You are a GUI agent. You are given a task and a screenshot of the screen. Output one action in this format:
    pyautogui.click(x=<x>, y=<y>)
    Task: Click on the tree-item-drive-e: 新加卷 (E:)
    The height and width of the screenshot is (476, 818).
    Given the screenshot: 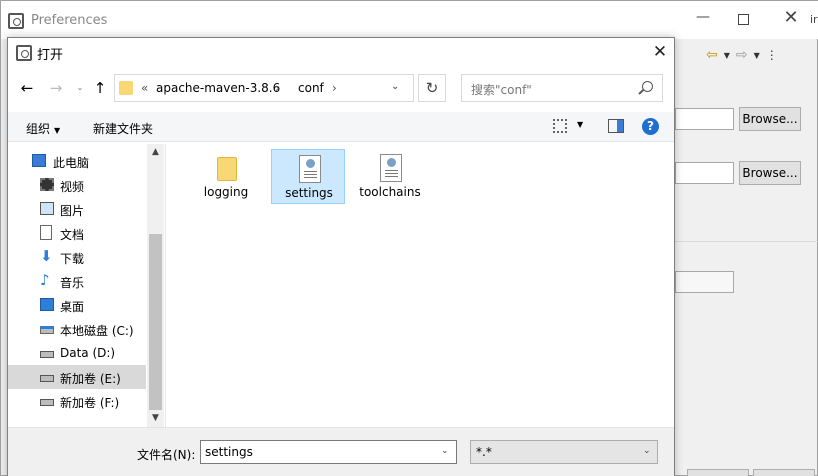 What is the action you would take?
    pyautogui.click(x=77, y=377)
    